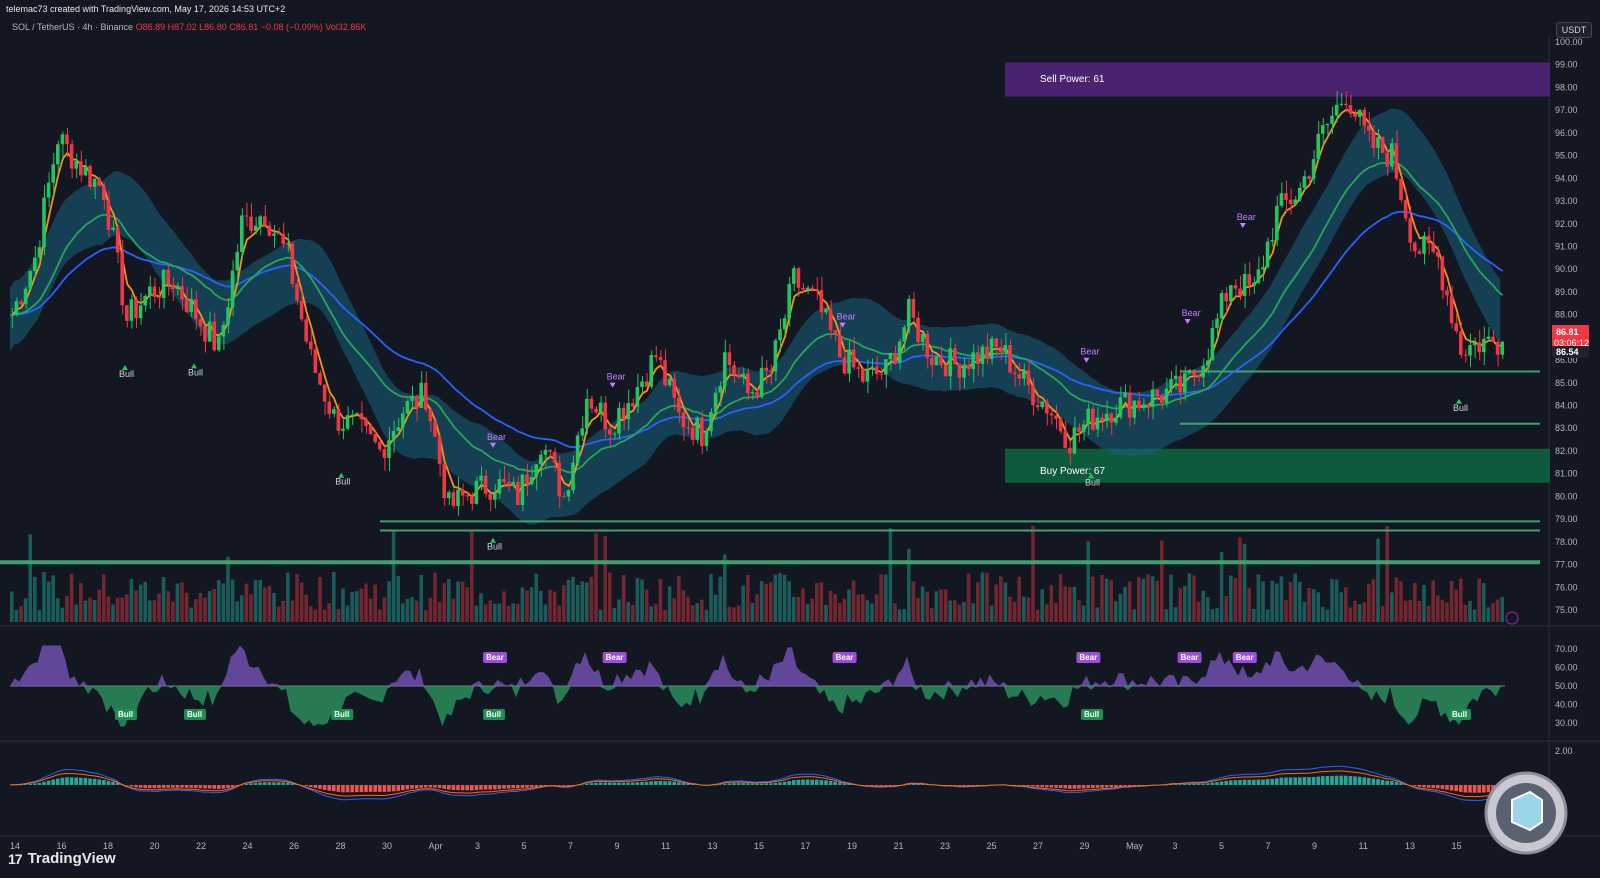  Describe the element at coordinates (294, 846) in the screenshot. I see `time-axis-tick: 26` at that location.